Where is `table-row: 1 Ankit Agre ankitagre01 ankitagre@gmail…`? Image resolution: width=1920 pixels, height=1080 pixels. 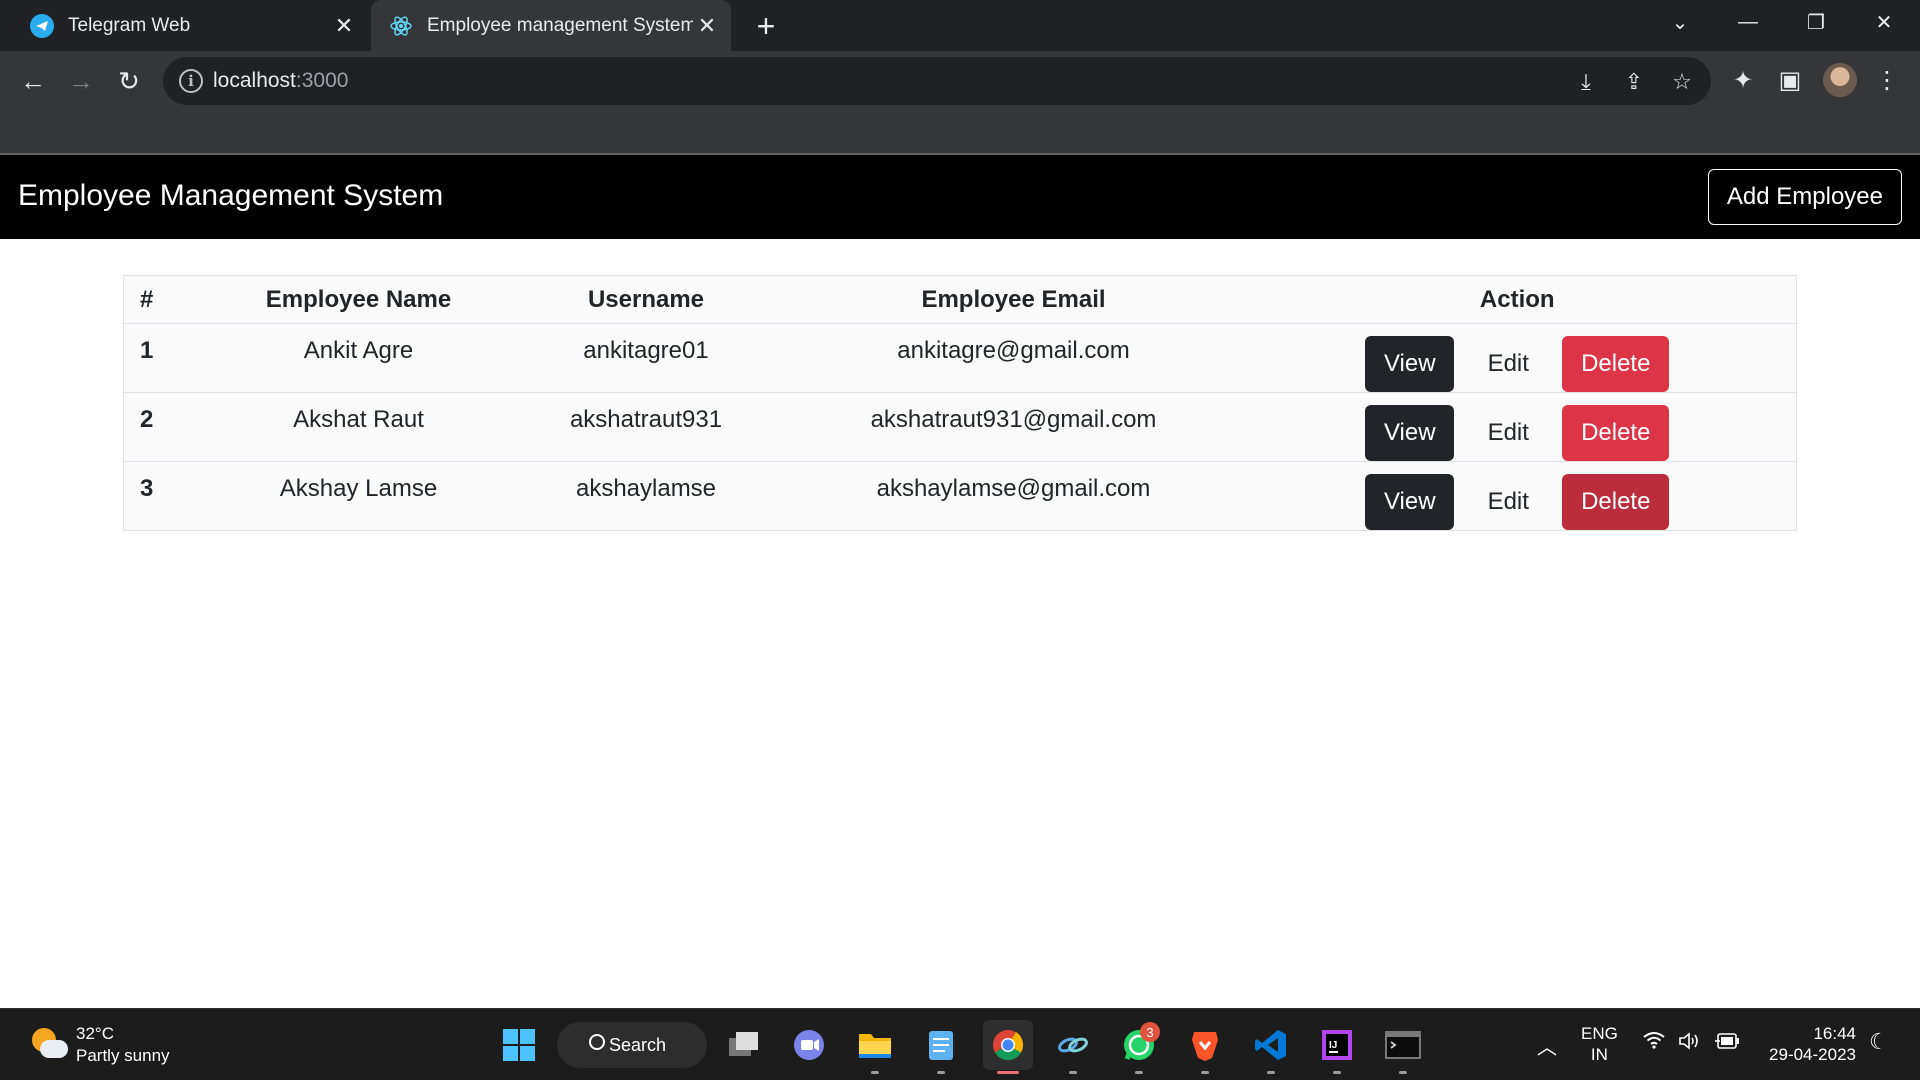
table-row: 1 Ankit Agre ankitagre01 ankitagre@gmail… is located at coordinates (960, 358).